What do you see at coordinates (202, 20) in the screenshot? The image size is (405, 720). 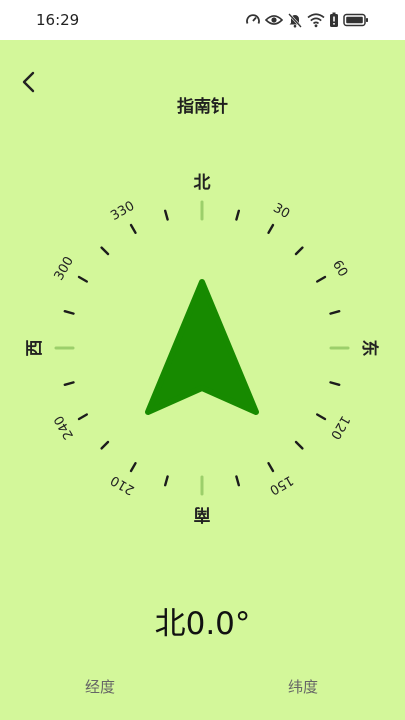 I see `status-bar: 16:29` at bounding box center [202, 20].